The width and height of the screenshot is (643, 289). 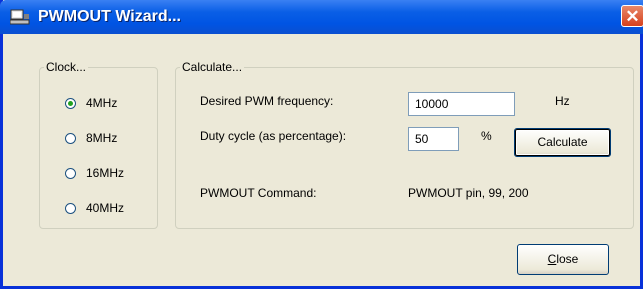 I want to click on duty-cycle-label: Duty cycle (as percentage):, so click(x=273, y=136).